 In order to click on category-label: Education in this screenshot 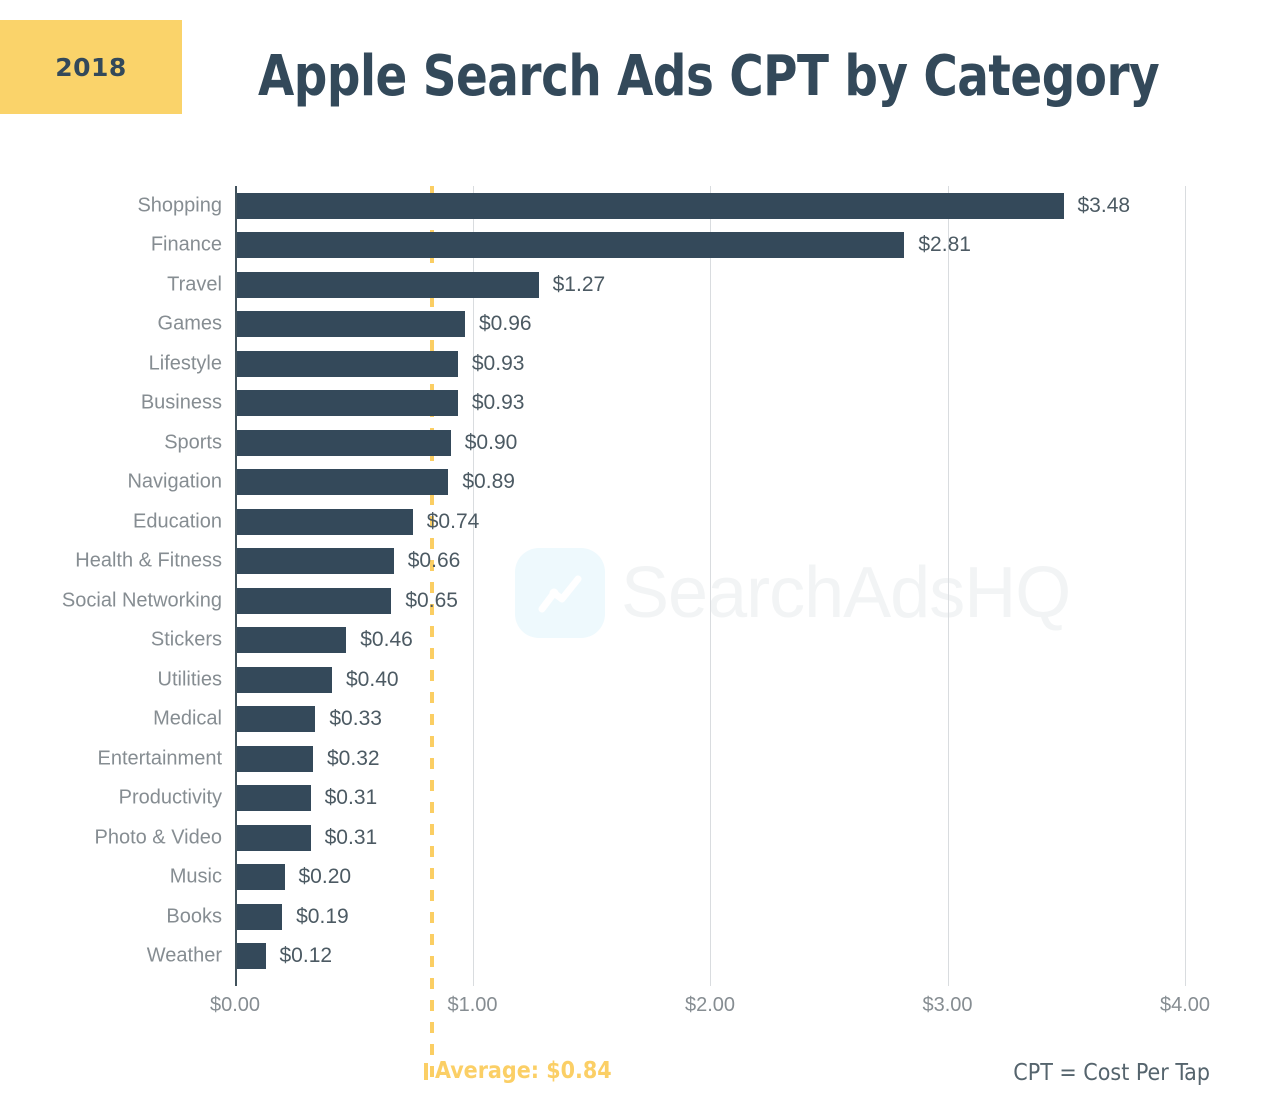, I will do `click(177, 521)`.